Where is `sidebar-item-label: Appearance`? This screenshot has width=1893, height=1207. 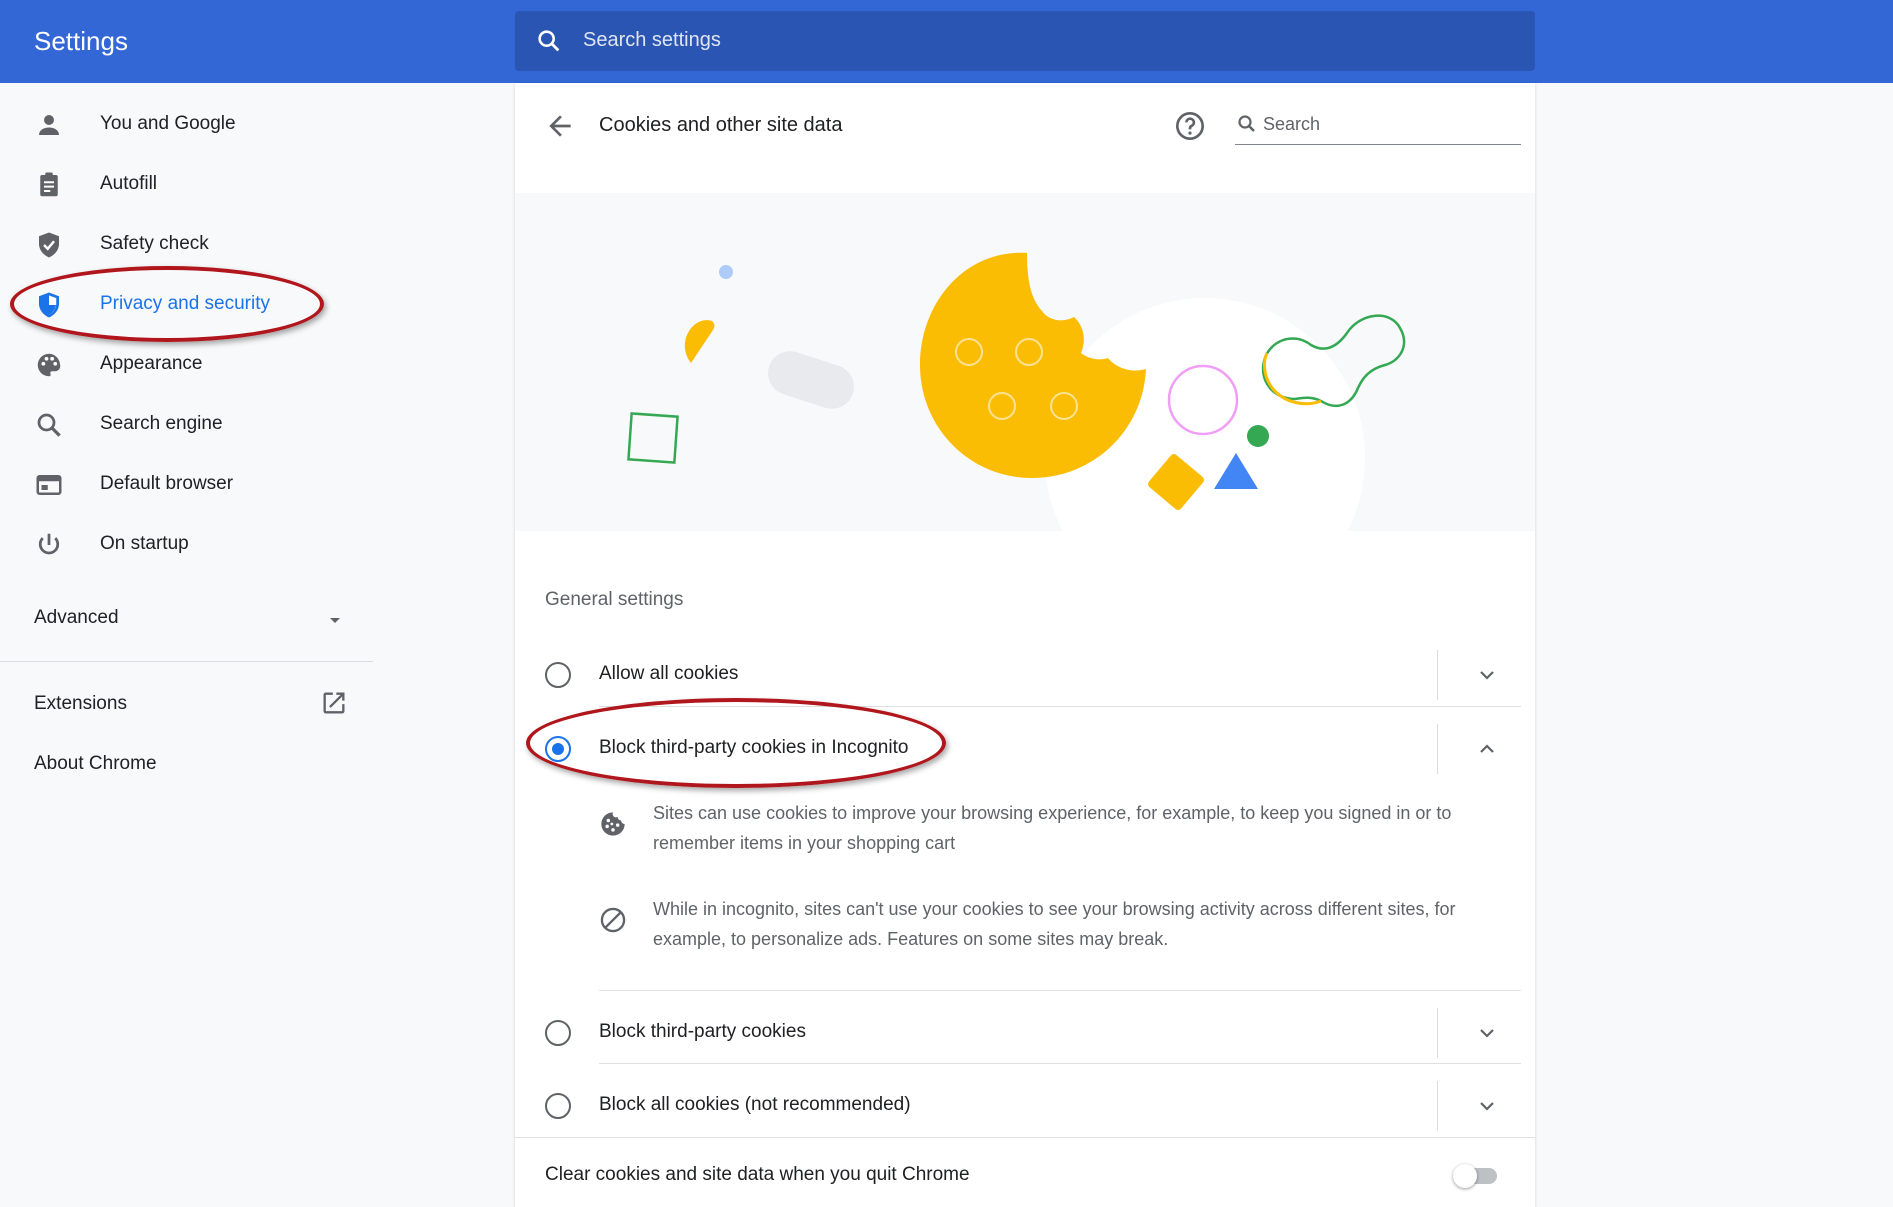
sidebar-item-label: Appearance is located at coordinates (151, 363).